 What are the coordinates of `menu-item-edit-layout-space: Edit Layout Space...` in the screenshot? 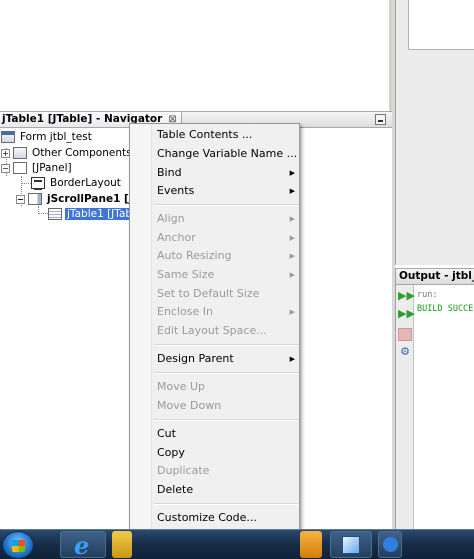 It's located at (227, 331).